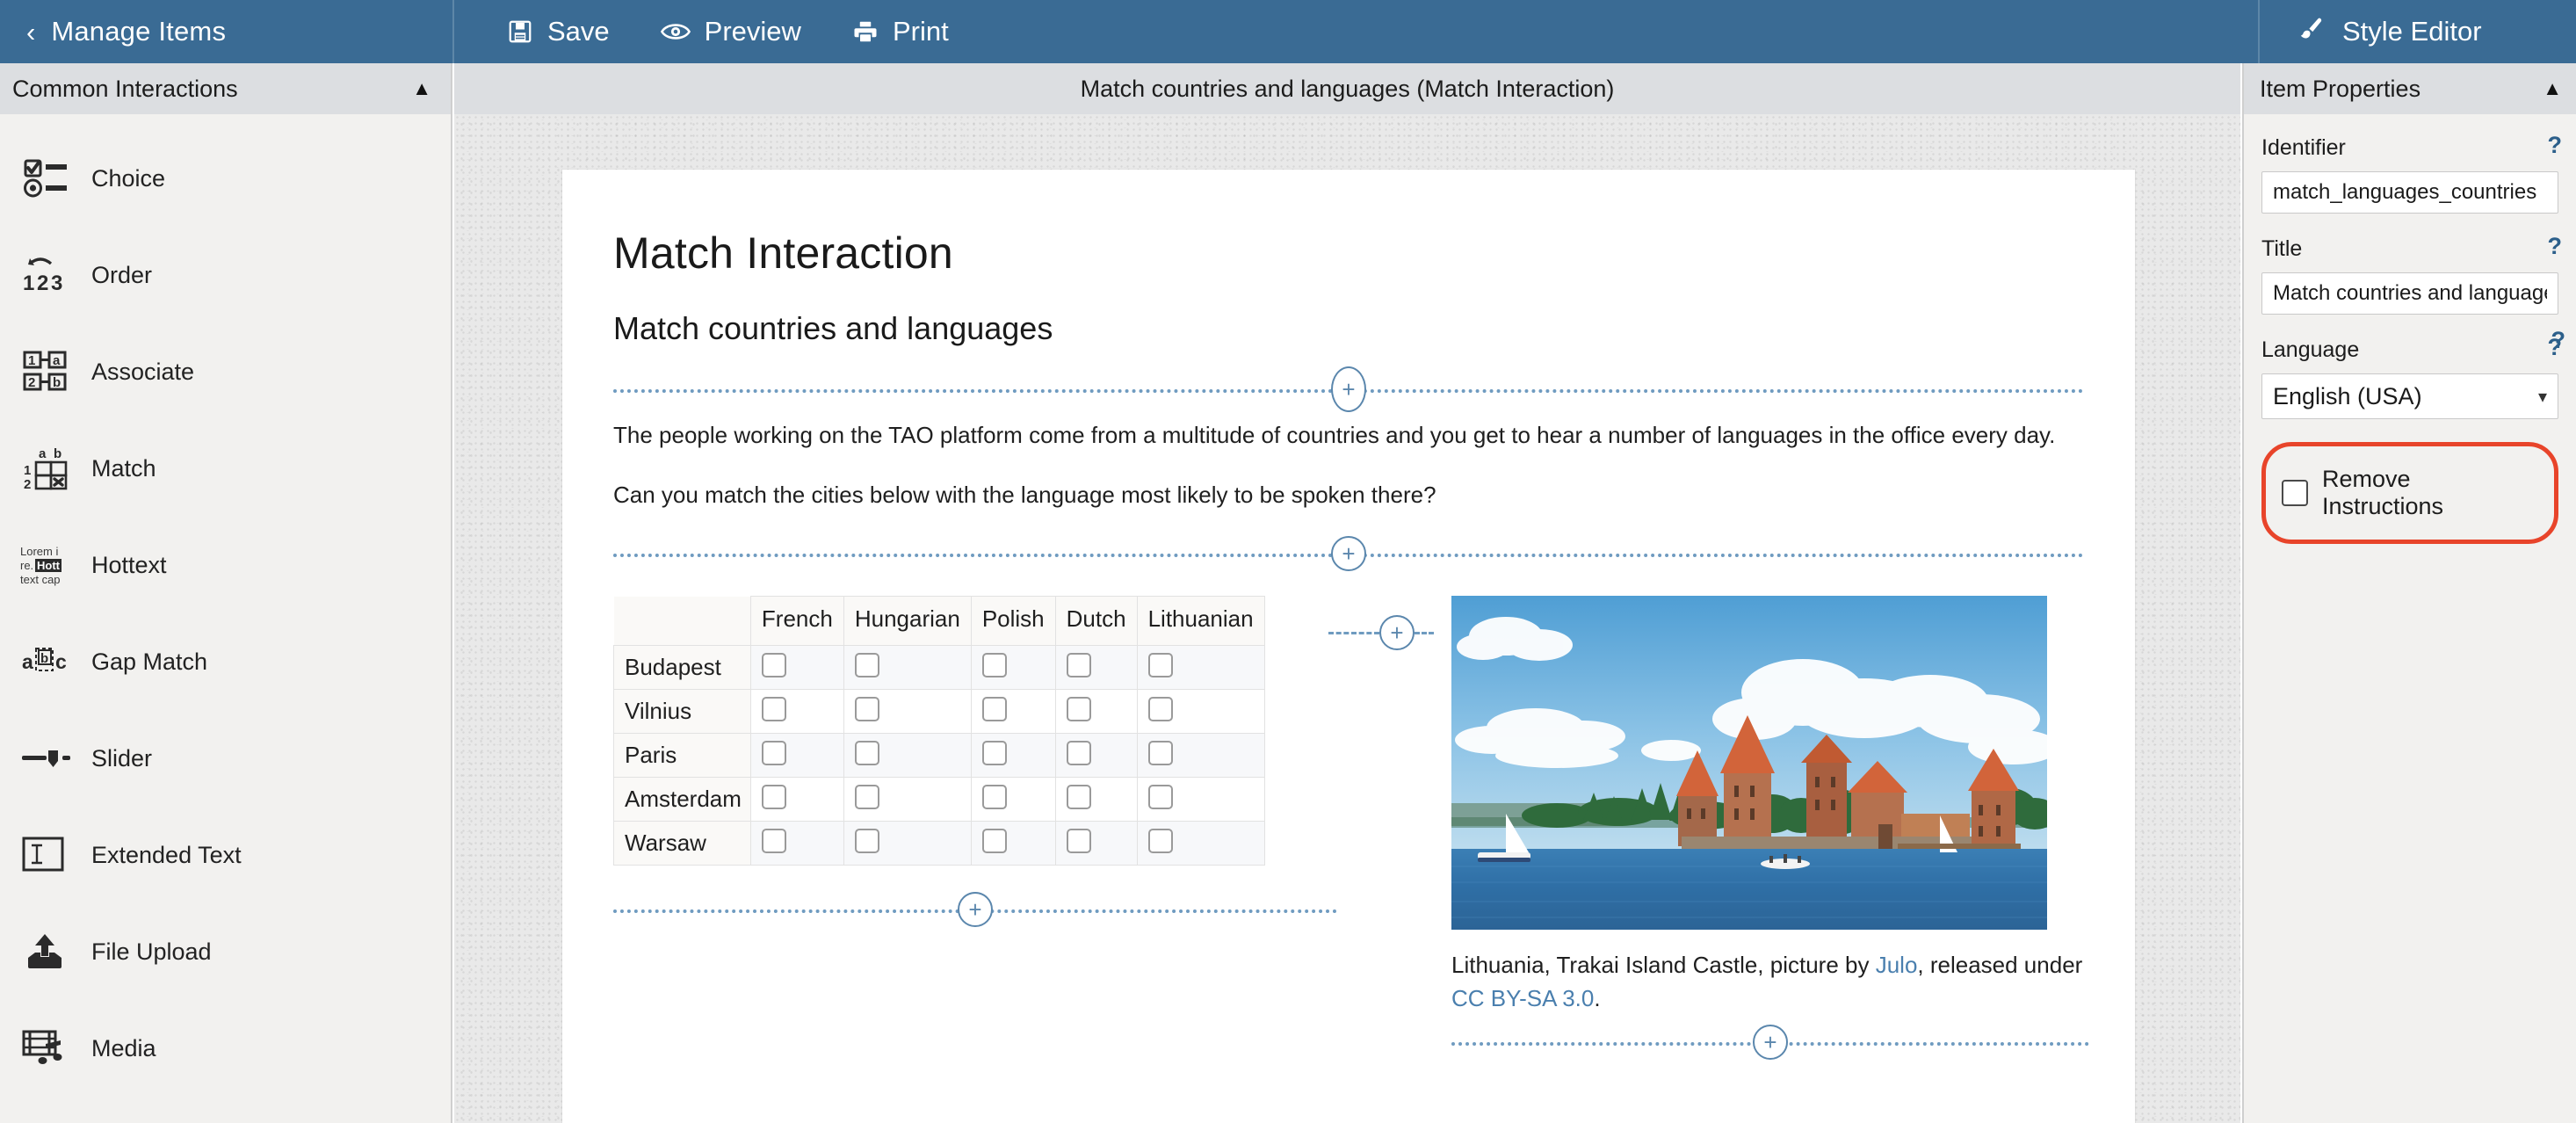 This screenshot has width=2576, height=1123. I want to click on paint-brush-icon, so click(2311, 32).